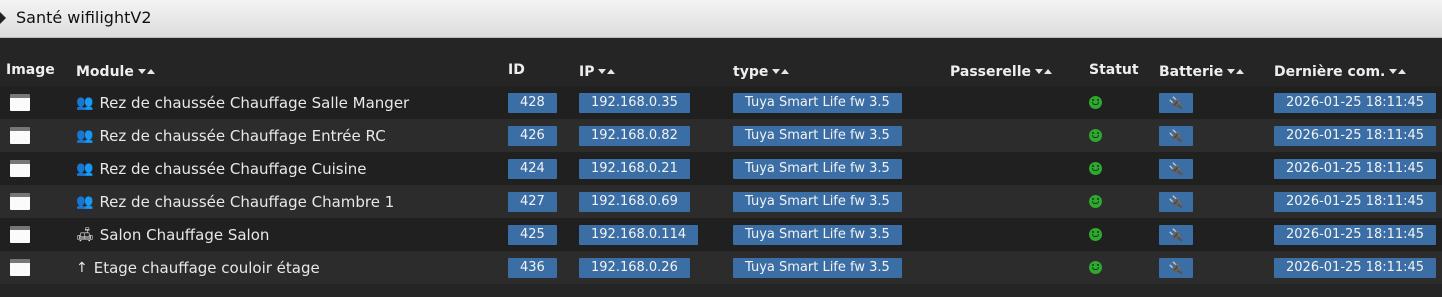 This screenshot has height=297, width=1442. Describe the element at coordinates (634, 135) in the screenshot. I see `cell-ip: 192.168.0.82` at that location.